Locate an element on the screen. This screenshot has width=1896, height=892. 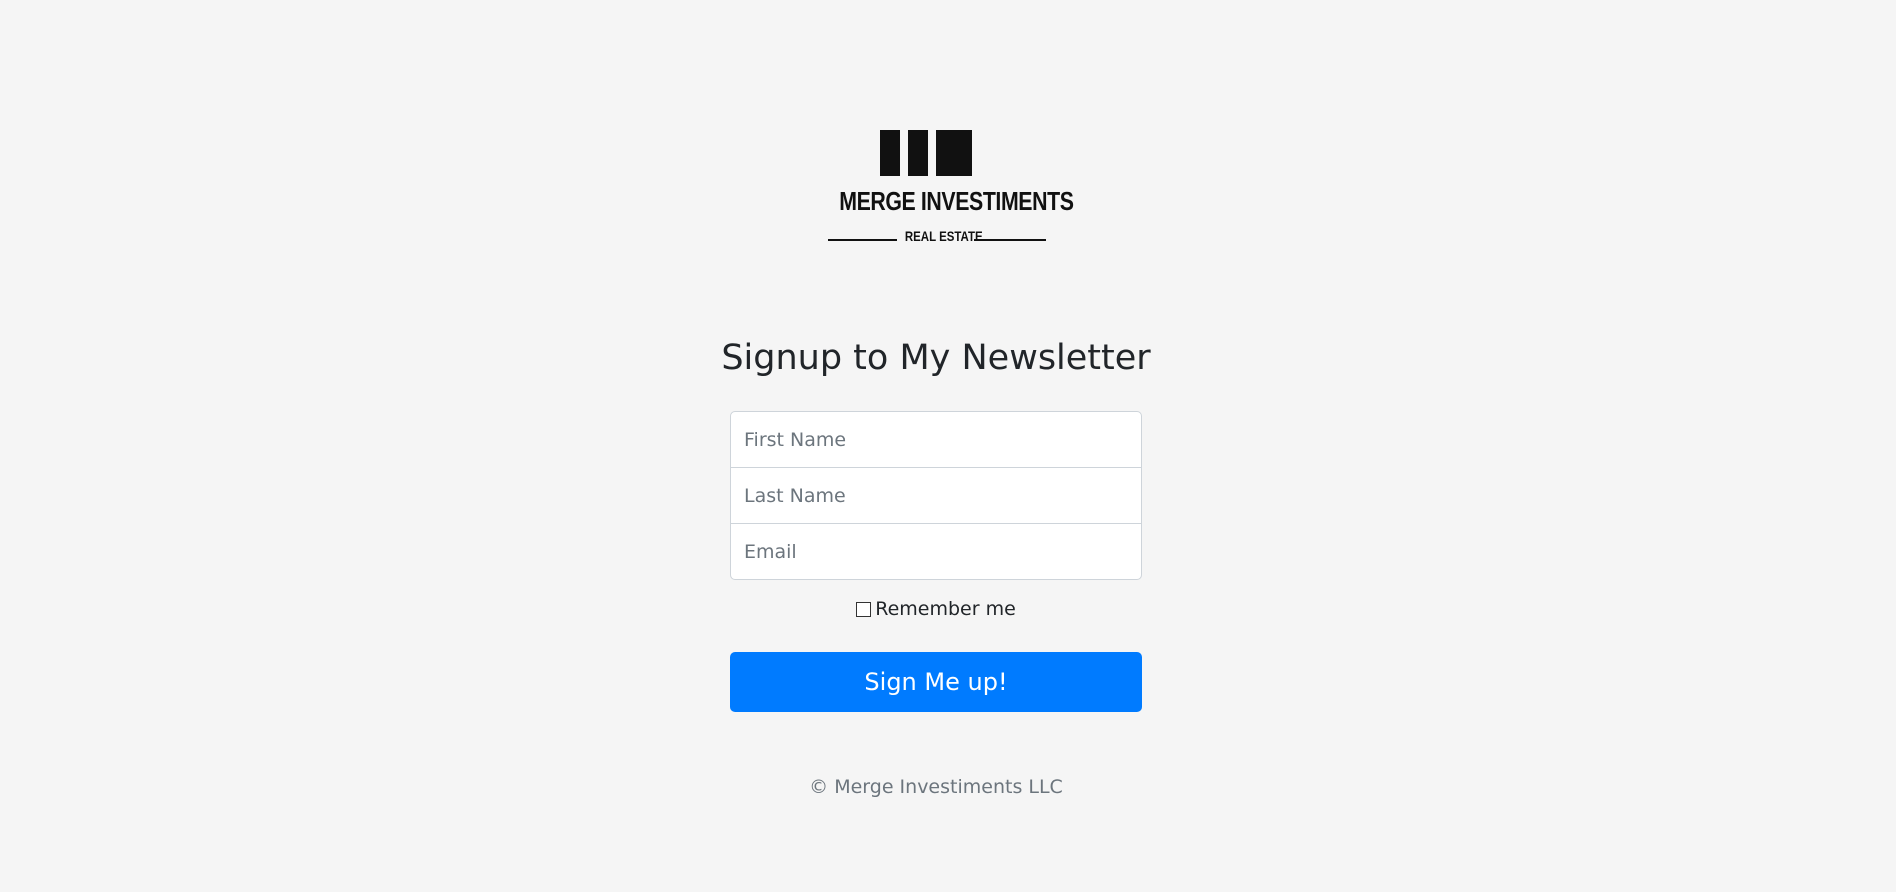
brand-tagline-row: REAL ESTATE is located at coordinates (936, 234).